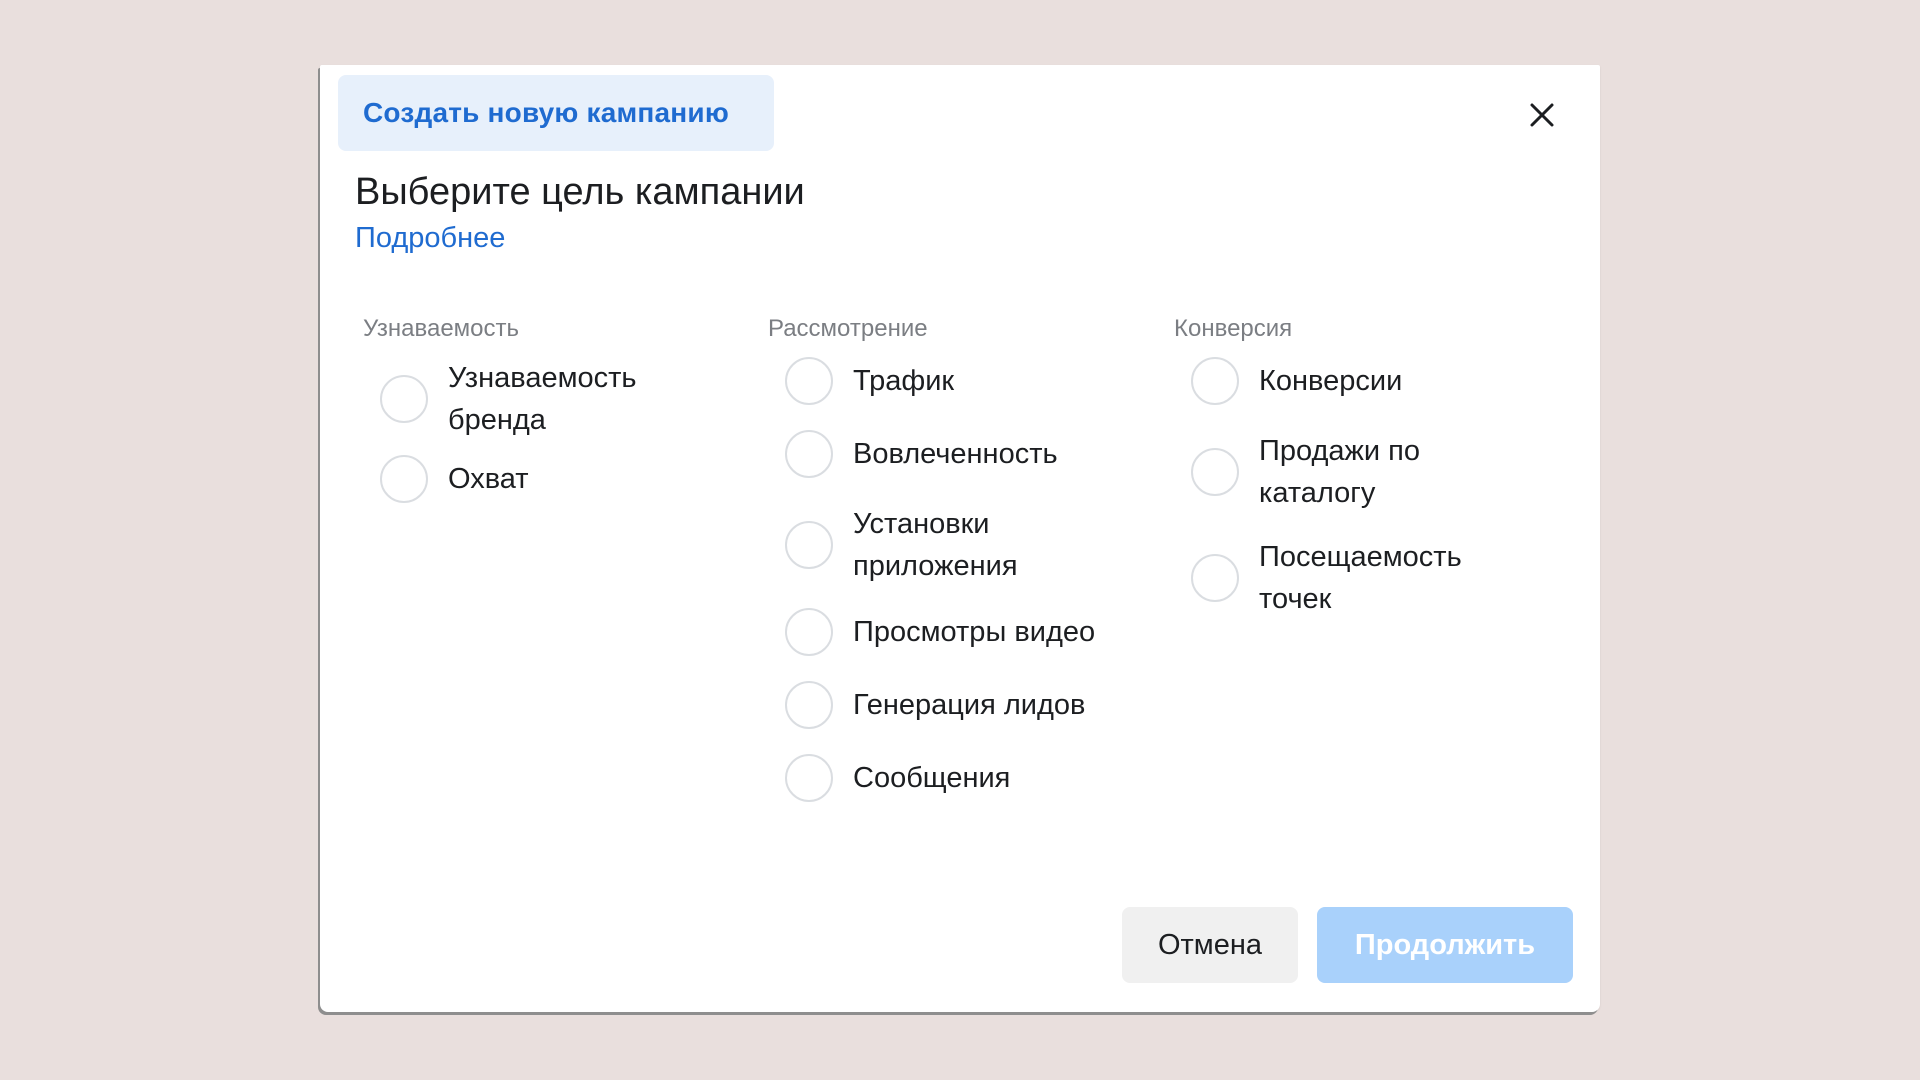 The image size is (1920, 1080). I want to click on option-brand-awareness: Узнаваемость бренда, so click(545, 399).